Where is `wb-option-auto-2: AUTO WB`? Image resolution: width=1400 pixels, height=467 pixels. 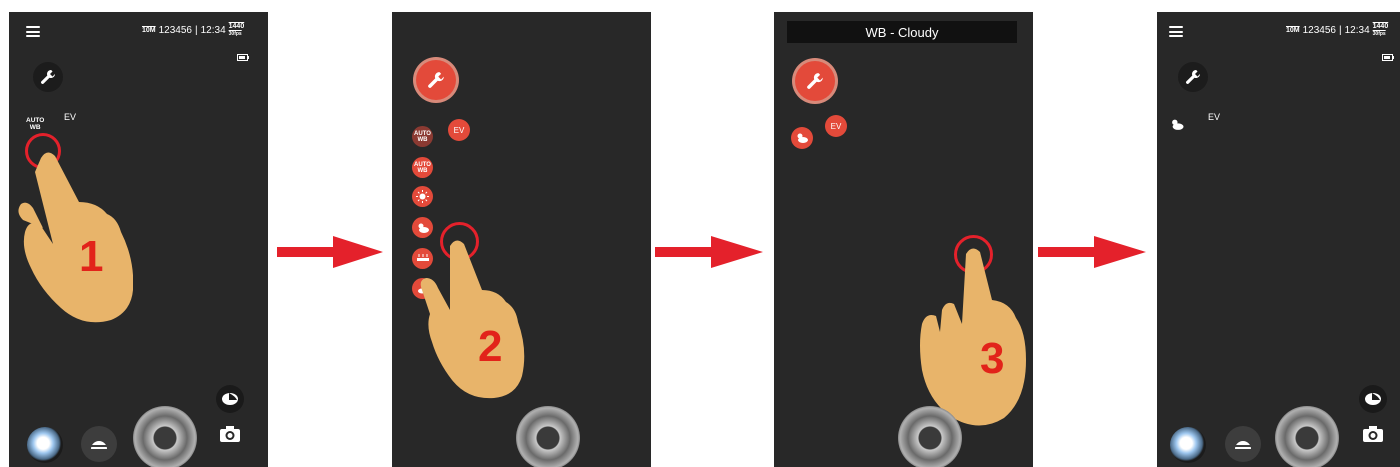
wb-option-auto-2: AUTO WB is located at coordinates (422, 167).